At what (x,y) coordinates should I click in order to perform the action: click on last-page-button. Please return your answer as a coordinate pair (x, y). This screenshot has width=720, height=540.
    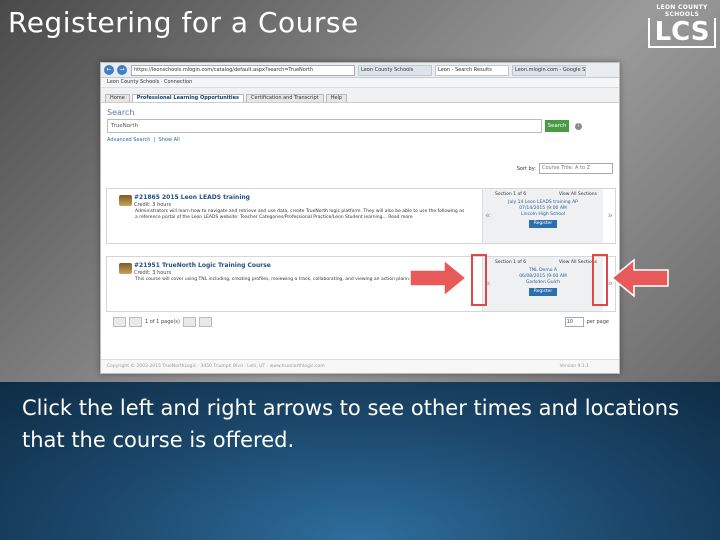
    Looking at the image, I should click on (205, 322).